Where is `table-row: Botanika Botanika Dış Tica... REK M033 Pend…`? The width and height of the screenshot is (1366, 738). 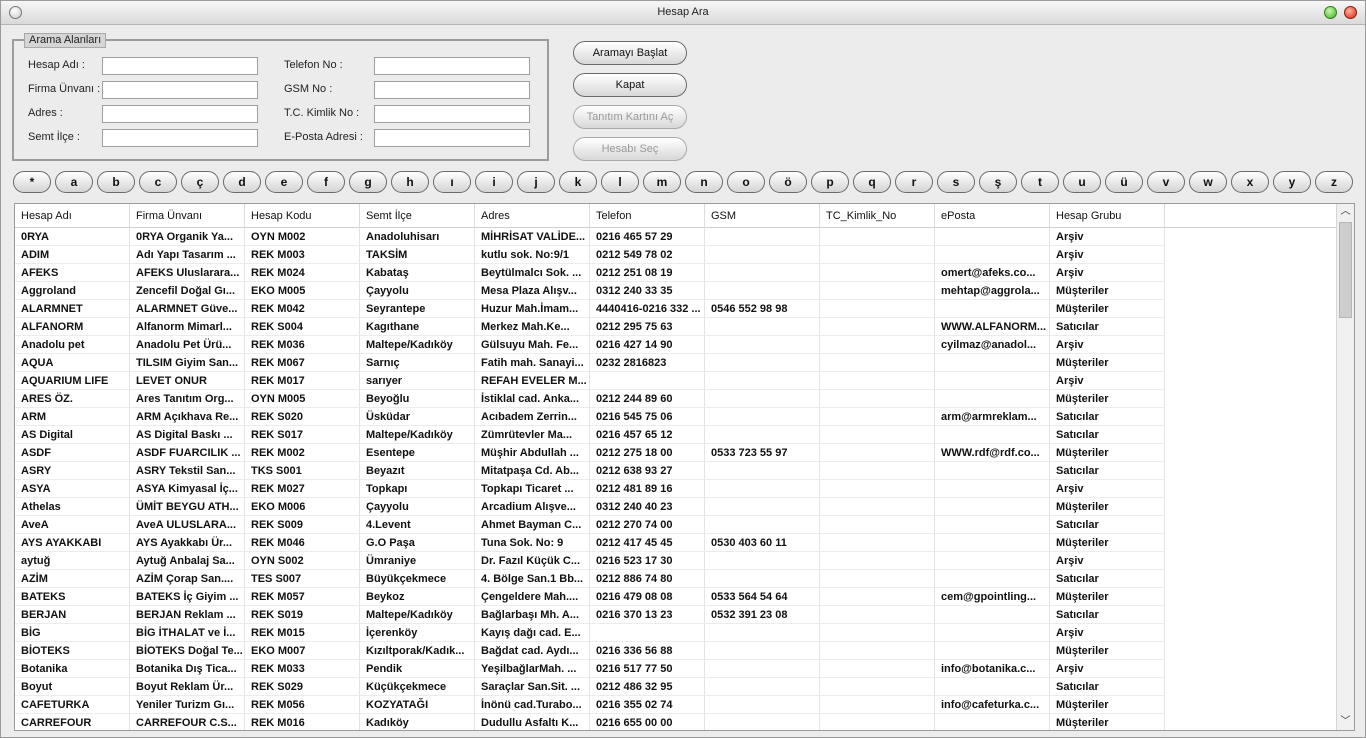
table-row: Botanika Botanika Dış Tica... REK M033 Pend… is located at coordinates (676, 669).